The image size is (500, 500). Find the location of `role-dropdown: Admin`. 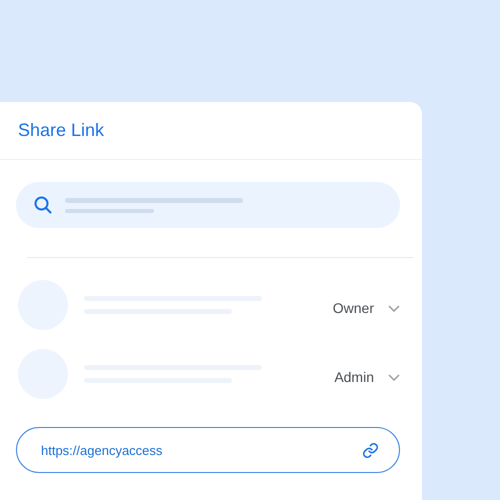

role-dropdown: Admin is located at coordinates (367, 377).